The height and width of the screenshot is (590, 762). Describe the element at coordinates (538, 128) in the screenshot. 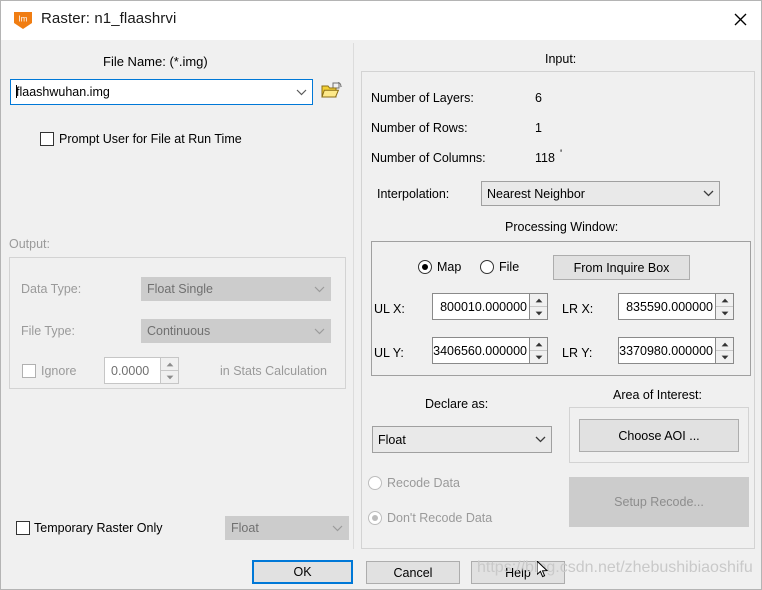

I see `number-of-rows-value: 1` at that location.